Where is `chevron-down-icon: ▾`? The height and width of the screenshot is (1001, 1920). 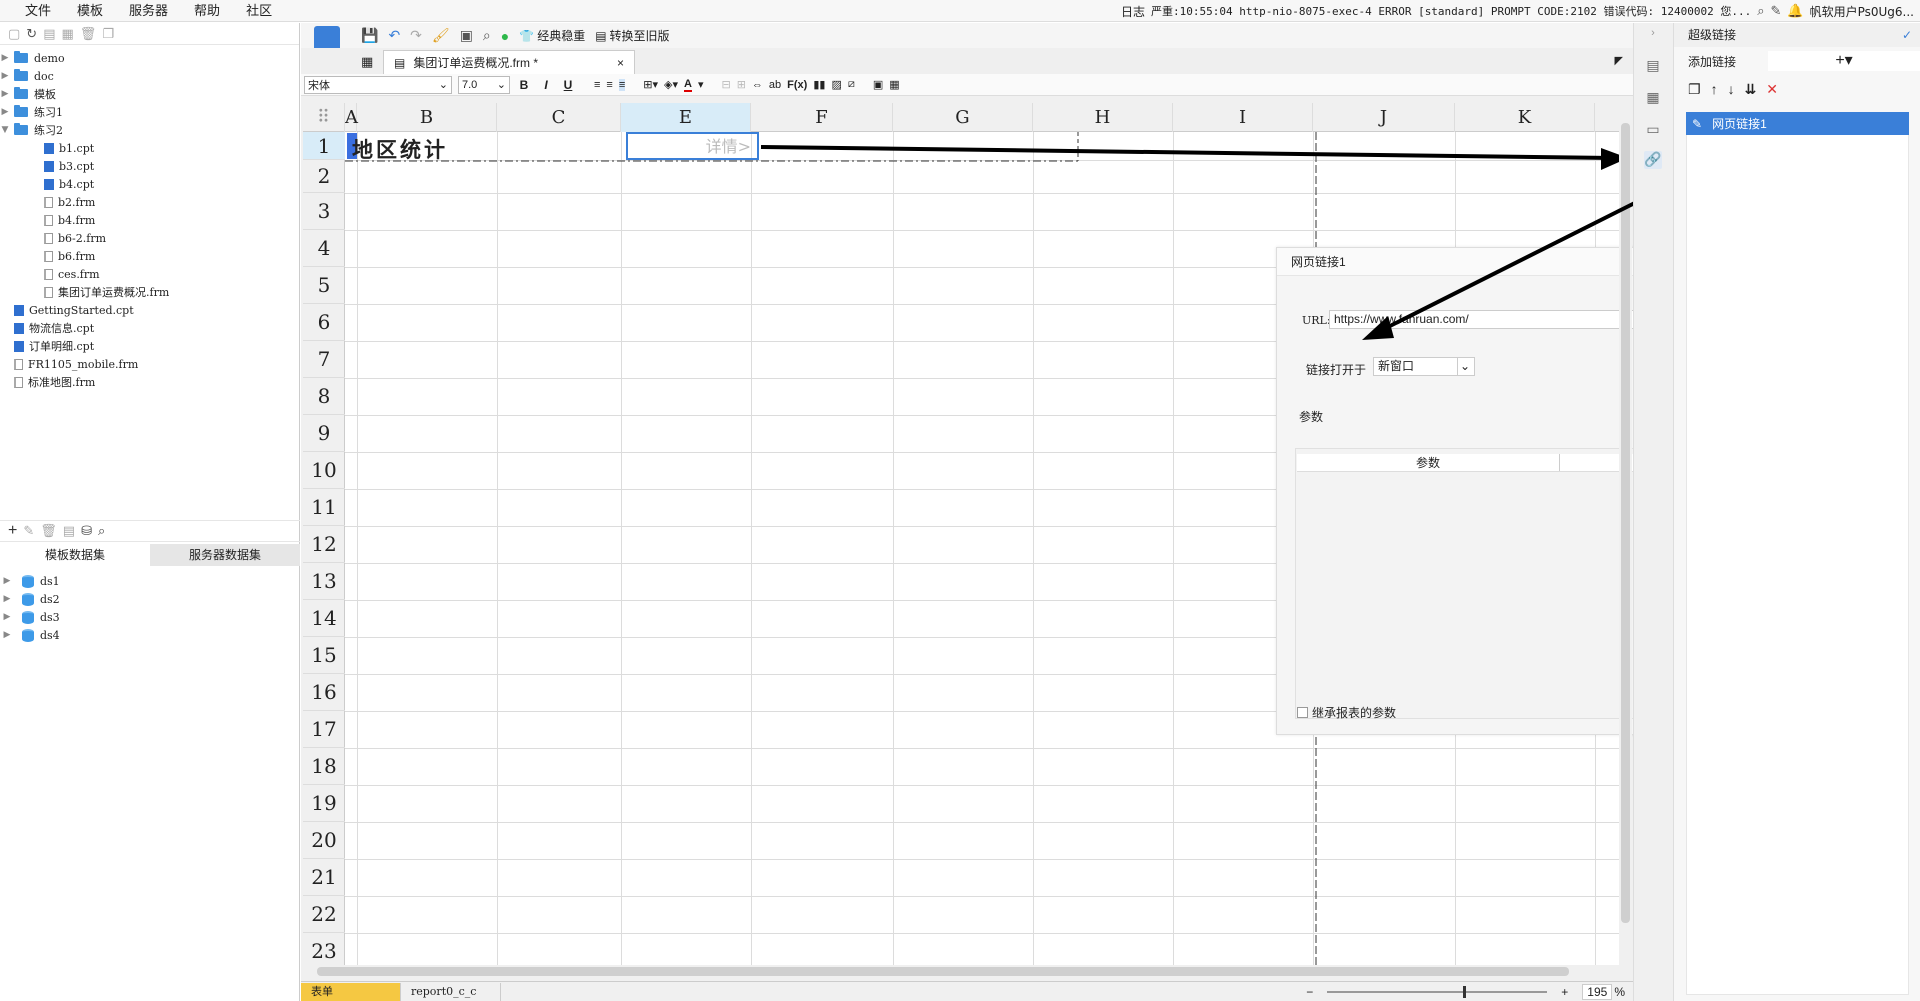
chevron-down-icon: ▾ is located at coordinates (701, 84).